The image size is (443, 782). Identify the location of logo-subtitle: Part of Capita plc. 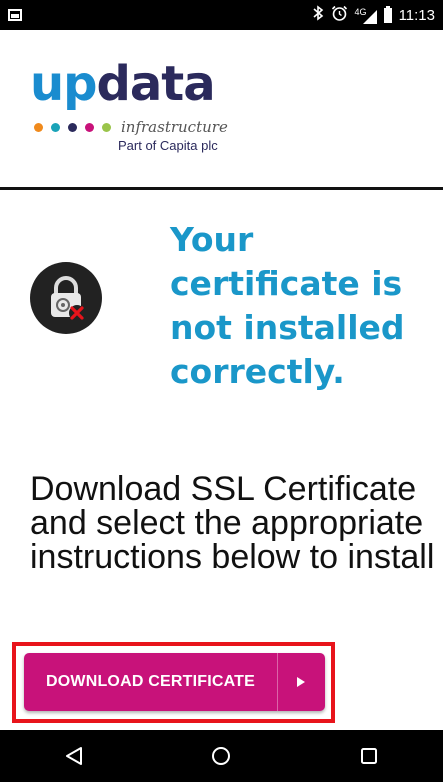
(168, 145).